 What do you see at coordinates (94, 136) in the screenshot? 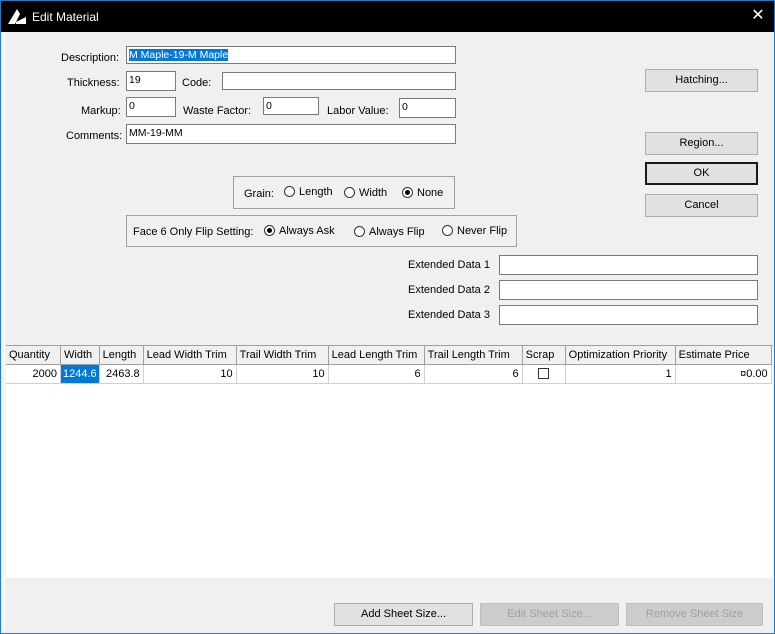
I see `comments-label: Comments:` at bounding box center [94, 136].